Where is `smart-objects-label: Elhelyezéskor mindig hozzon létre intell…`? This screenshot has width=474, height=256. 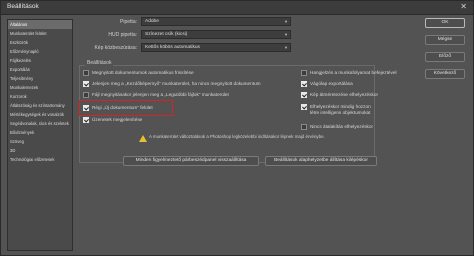
smart-objects-label: Elhelyezéskor mindig hozzon létre intell… is located at coordinates (340, 109).